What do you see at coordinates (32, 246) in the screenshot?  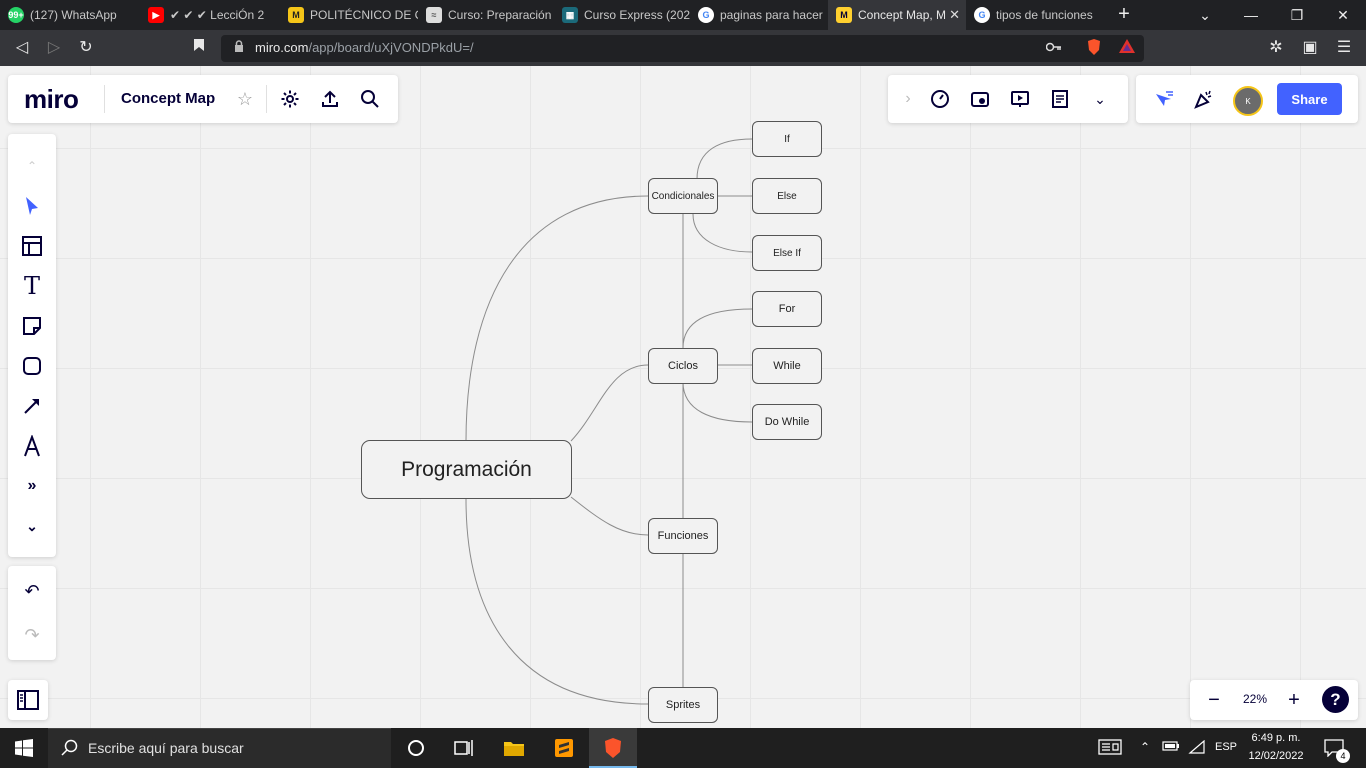 I see `templates-tool-icon` at bounding box center [32, 246].